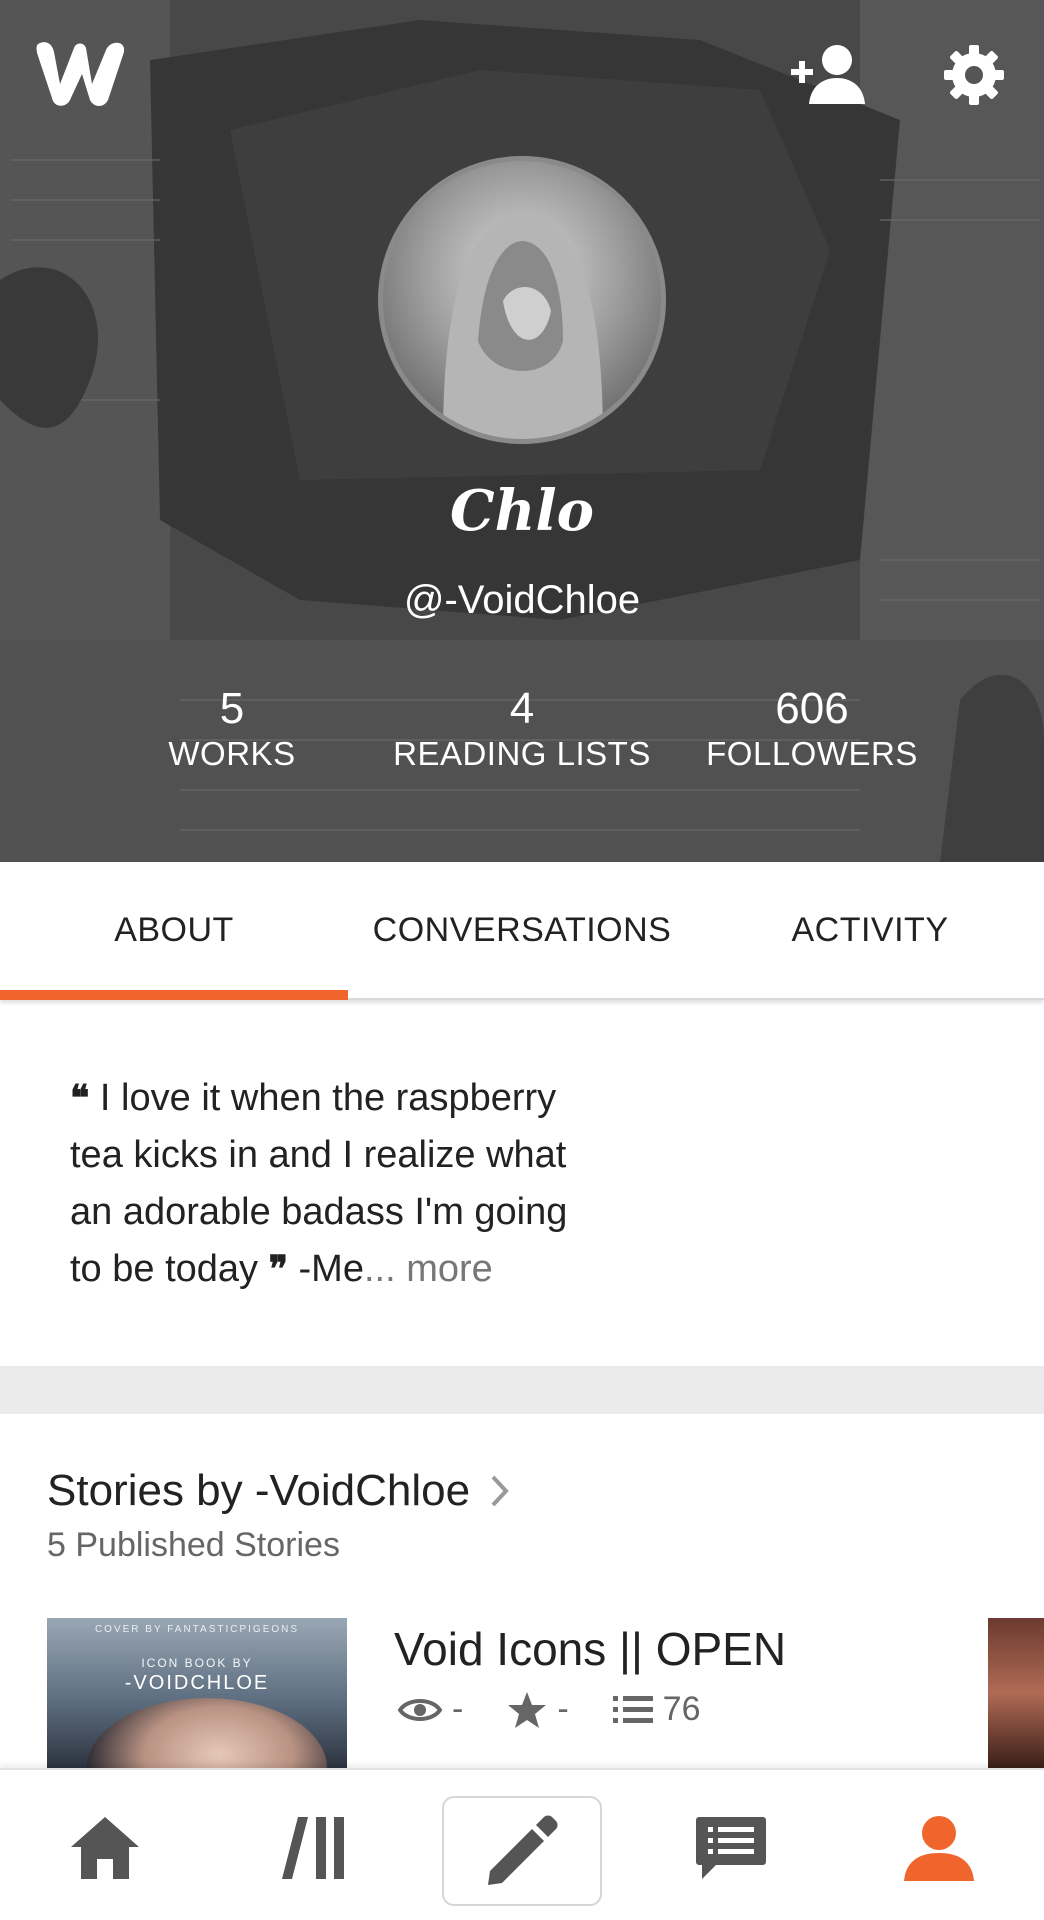 This screenshot has height=1920, width=1044. I want to click on add-person-icon, so click(830, 75).